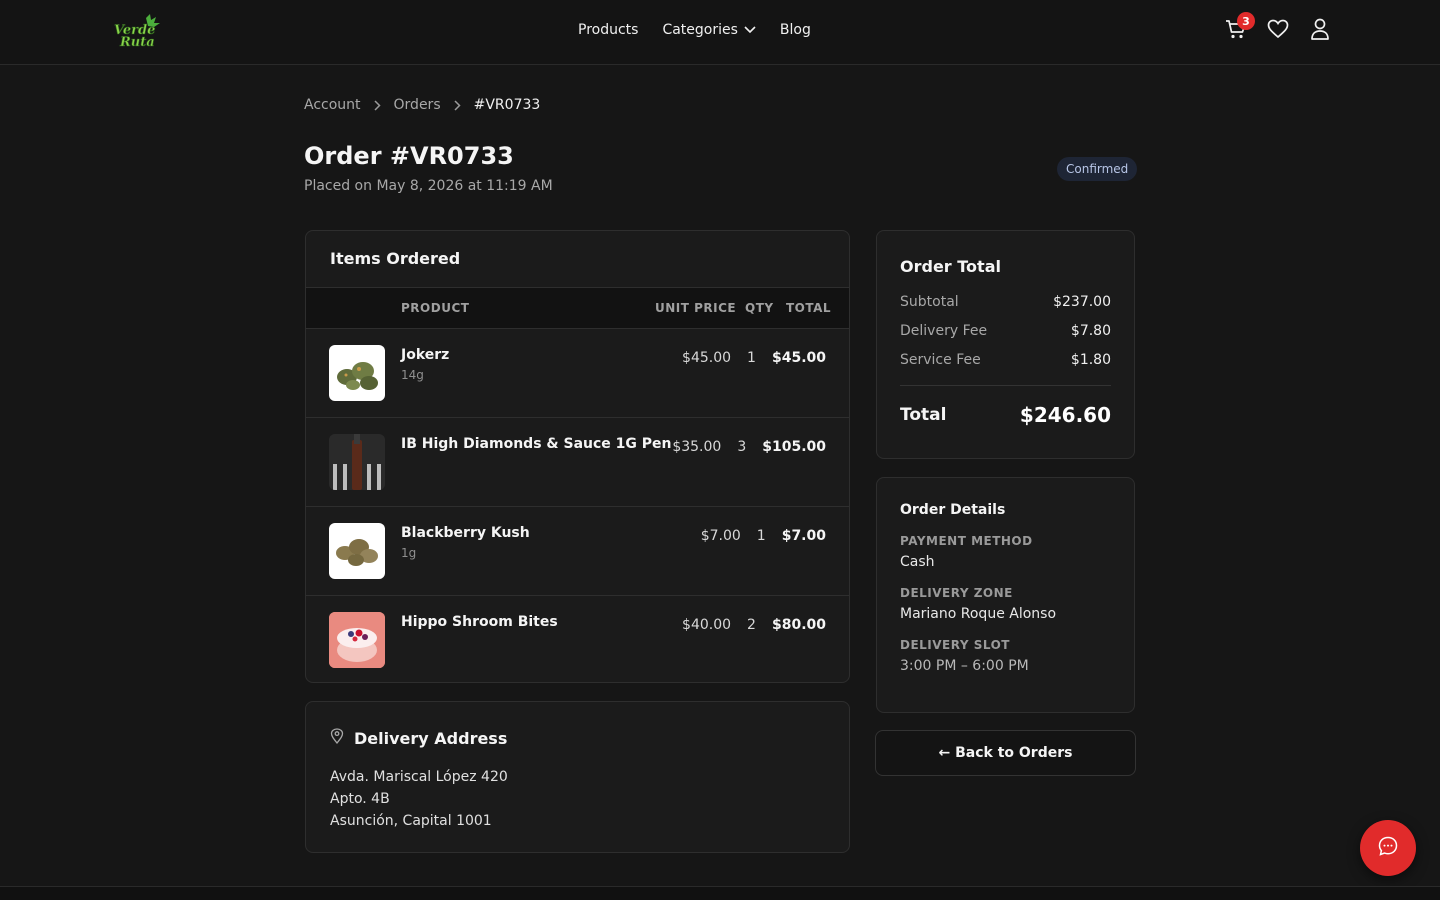 This screenshot has height=900, width=1440. I want to click on cart-button: 3, so click(1238, 29).